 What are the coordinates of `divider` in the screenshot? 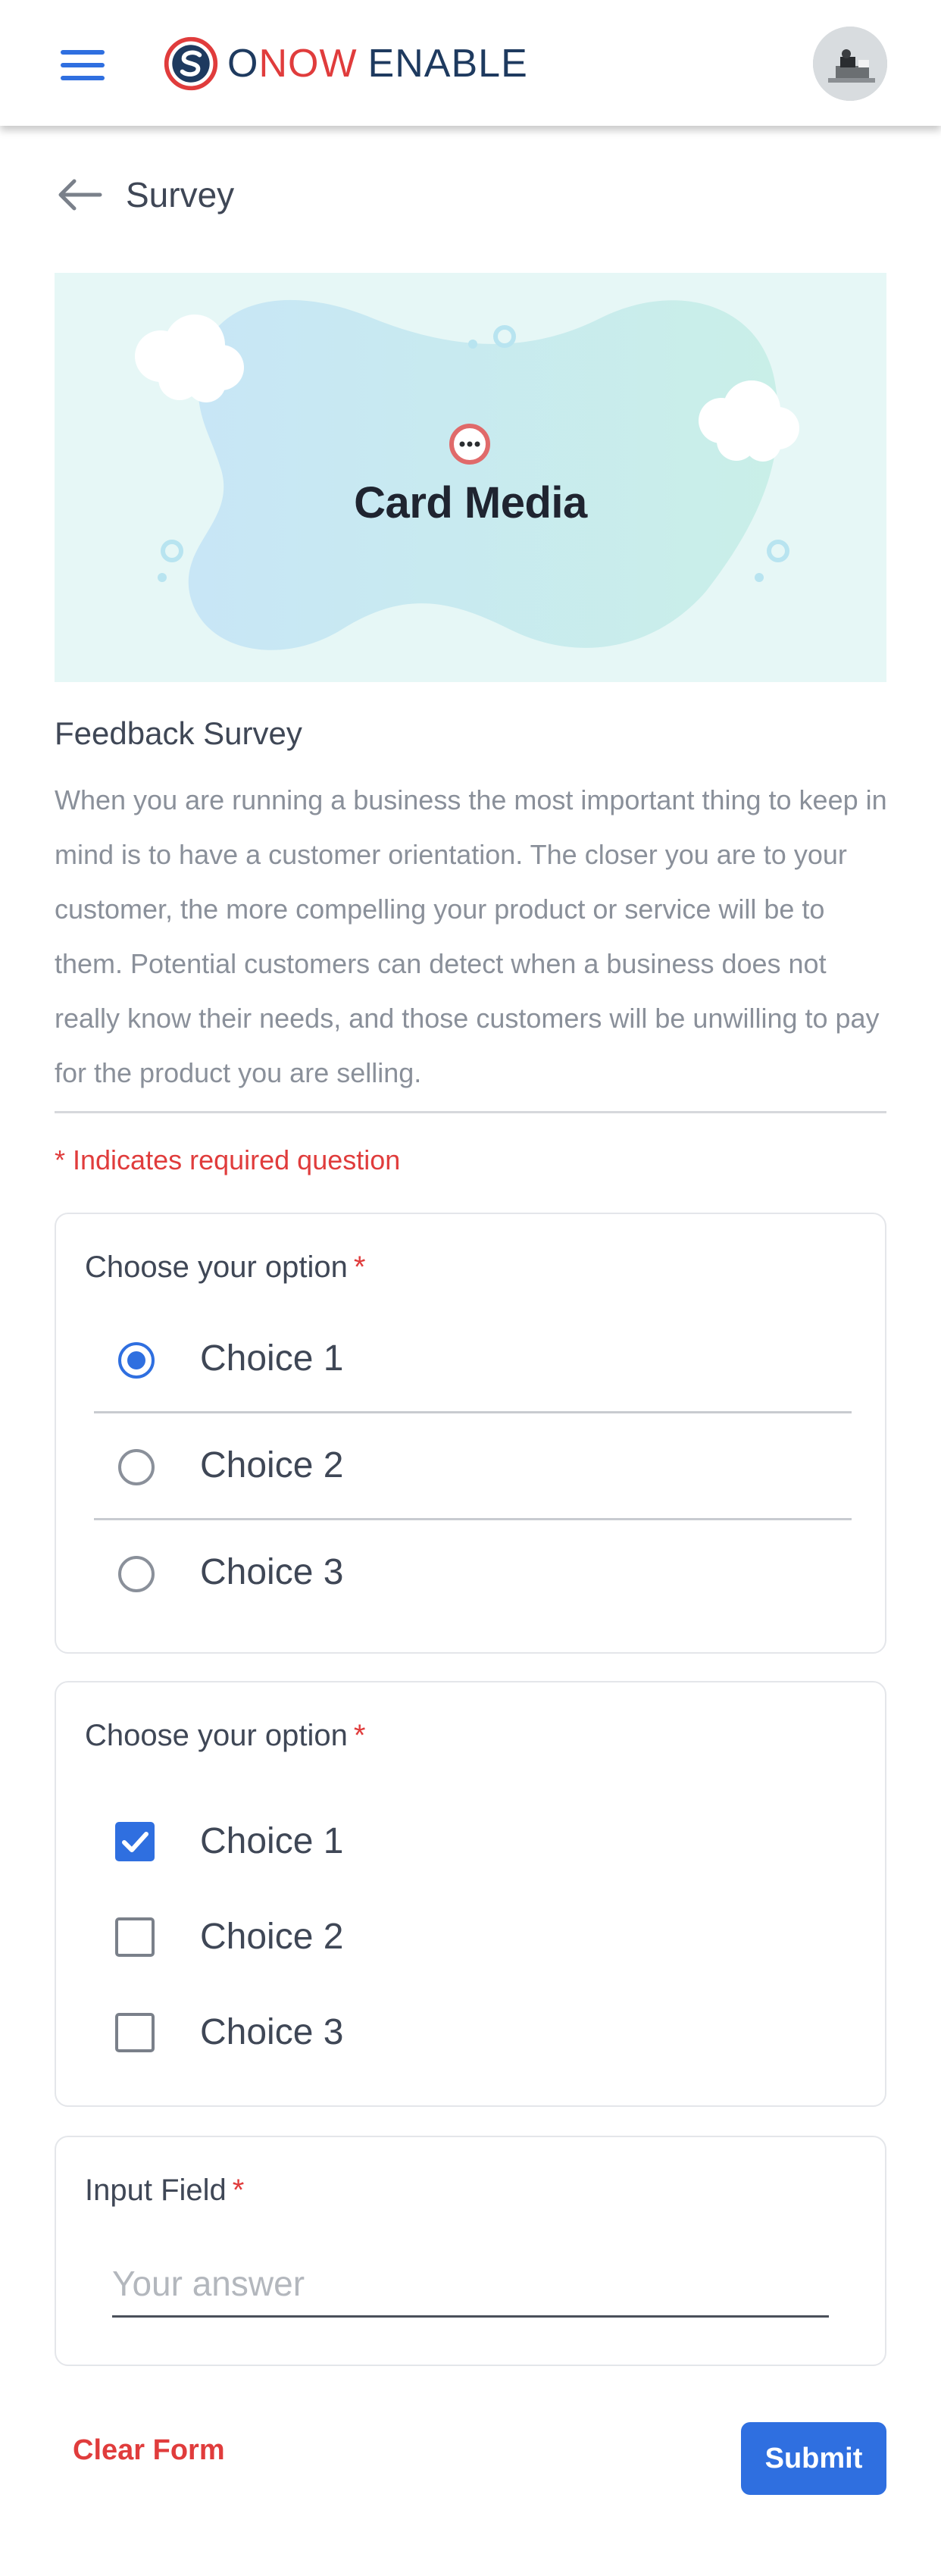 It's located at (470, 1112).